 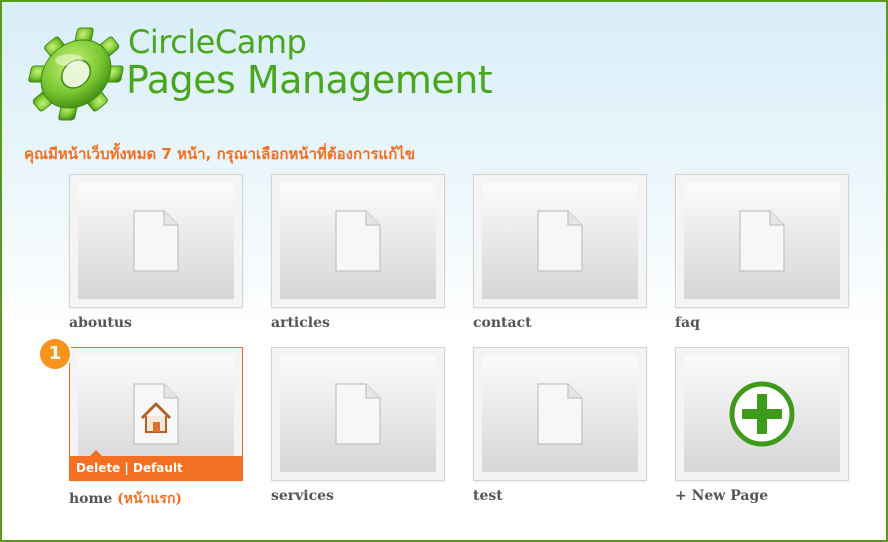 I want to click on page-label: services, so click(x=358, y=496).